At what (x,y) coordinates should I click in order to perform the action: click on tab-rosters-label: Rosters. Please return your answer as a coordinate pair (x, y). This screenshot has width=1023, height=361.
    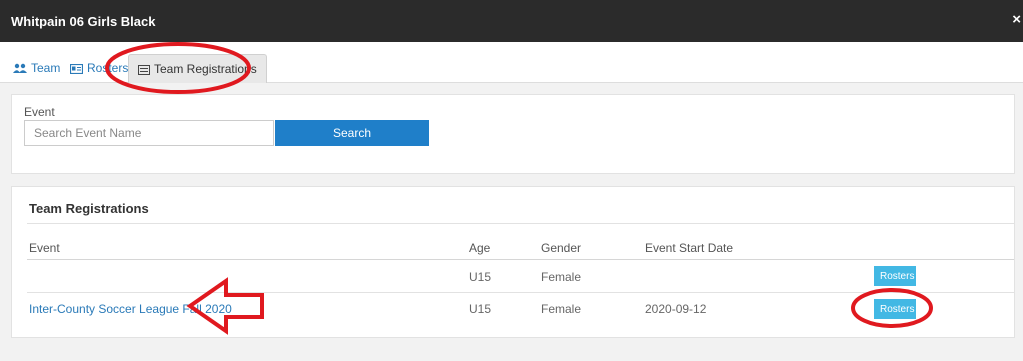
    Looking at the image, I should click on (108, 68).